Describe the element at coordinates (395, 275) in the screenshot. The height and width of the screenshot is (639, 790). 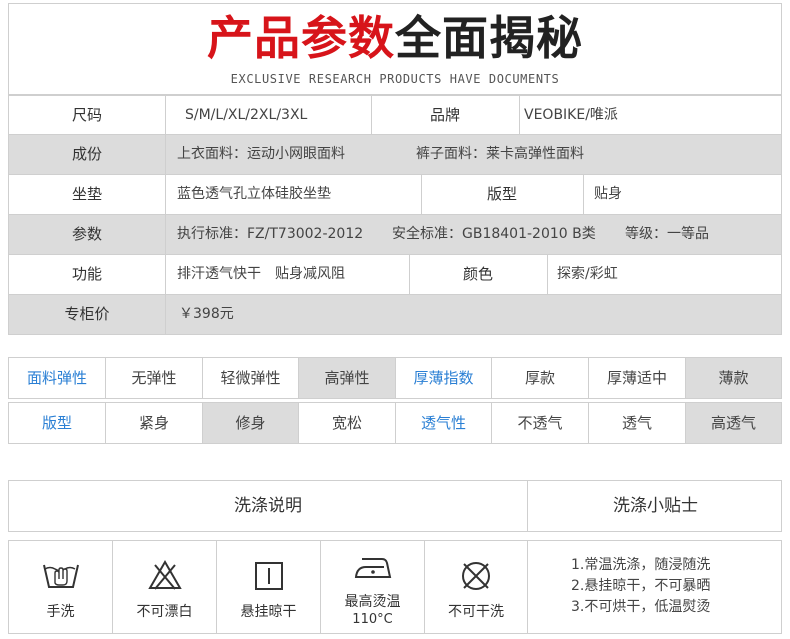
I see `spec-row-function: 功能 排汗透气快干 贴身减风阻 颜色 探索/彩虹` at that location.